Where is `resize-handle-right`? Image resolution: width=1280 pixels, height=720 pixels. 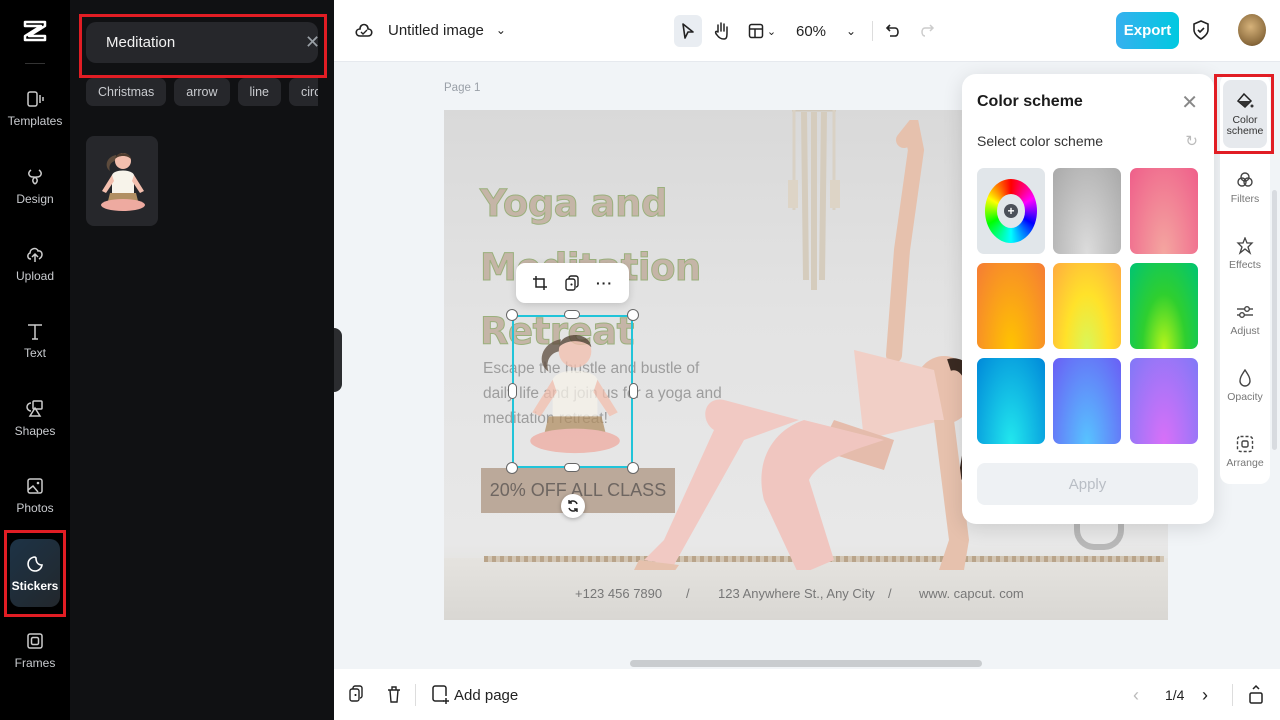 resize-handle-right is located at coordinates (633, 391).